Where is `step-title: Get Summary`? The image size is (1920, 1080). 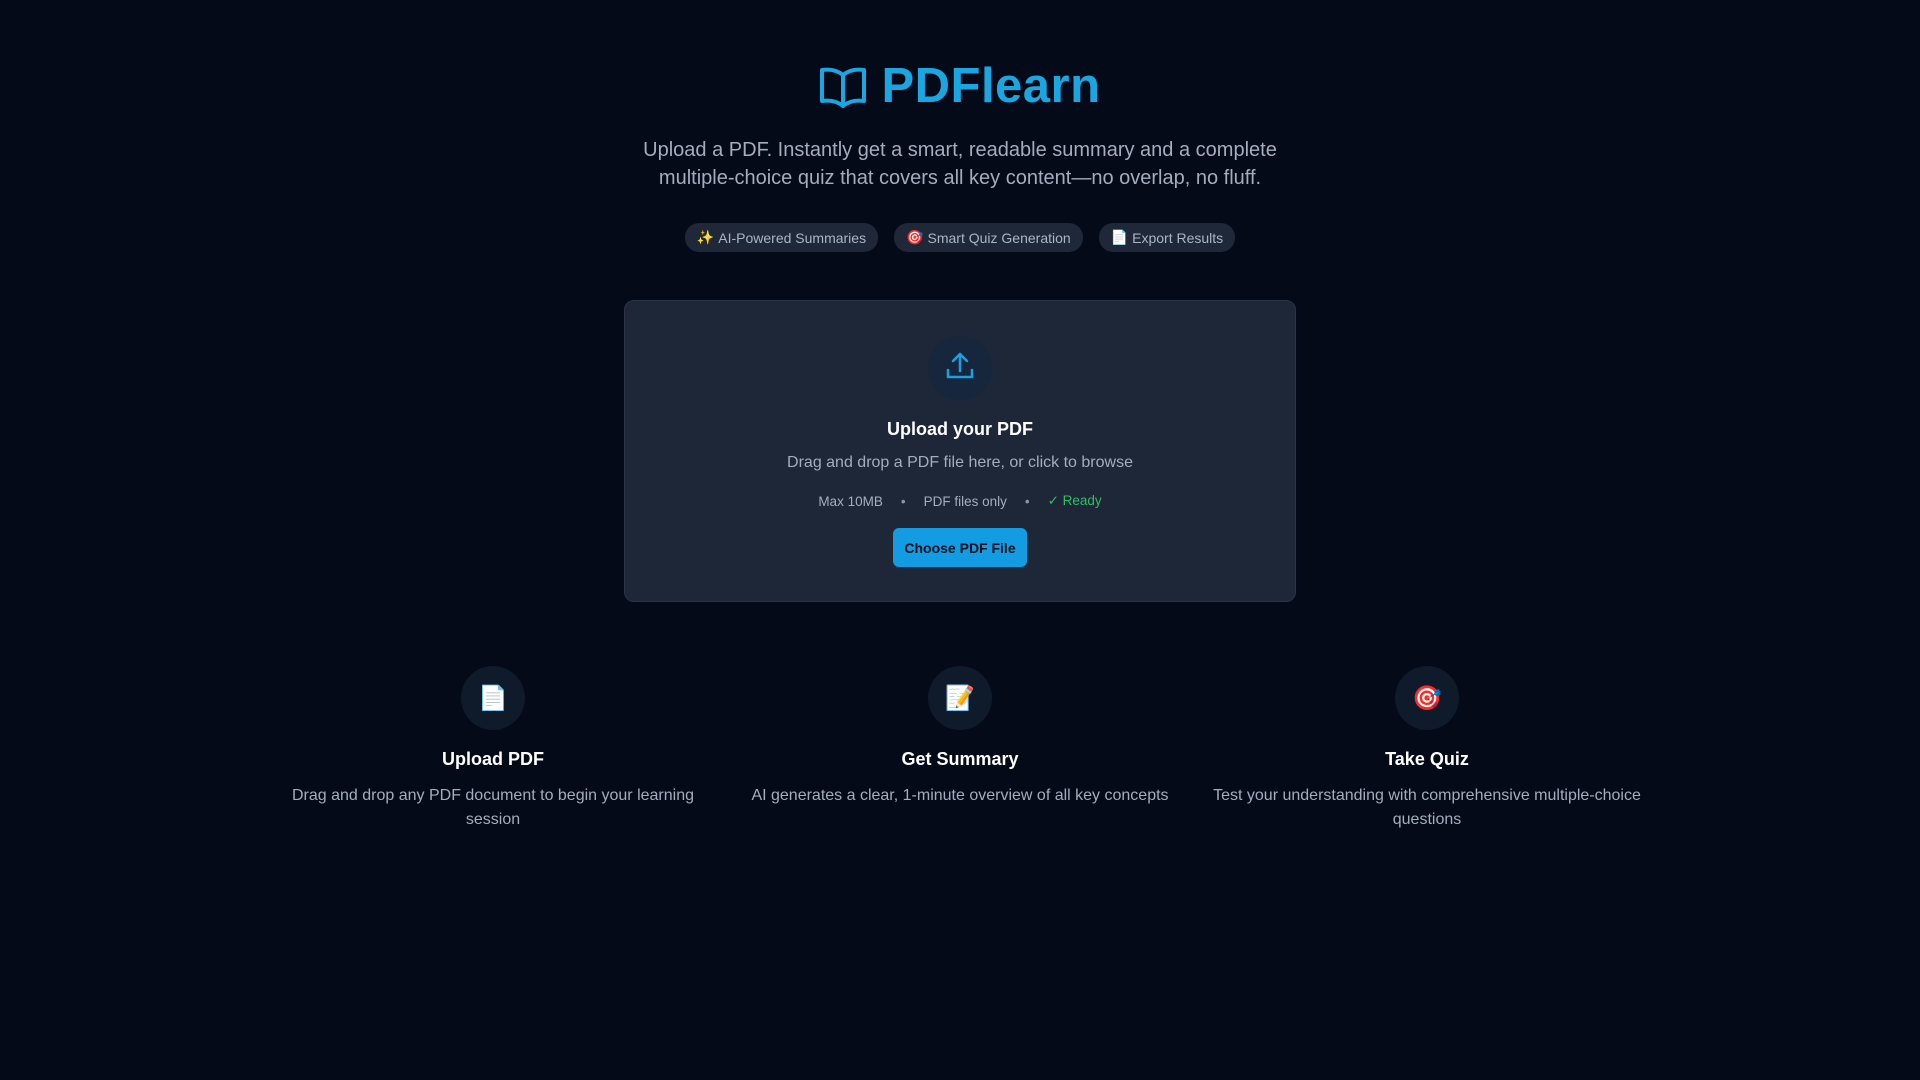 step-title: Get Summary is located at coordinates (960, 759).